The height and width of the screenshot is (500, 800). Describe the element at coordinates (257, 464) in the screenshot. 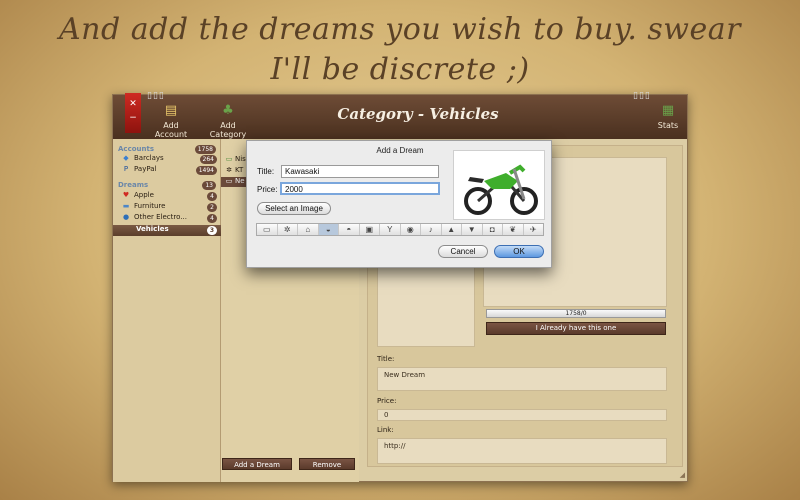

I see `add-dream-button: Add a Dream` at that location.